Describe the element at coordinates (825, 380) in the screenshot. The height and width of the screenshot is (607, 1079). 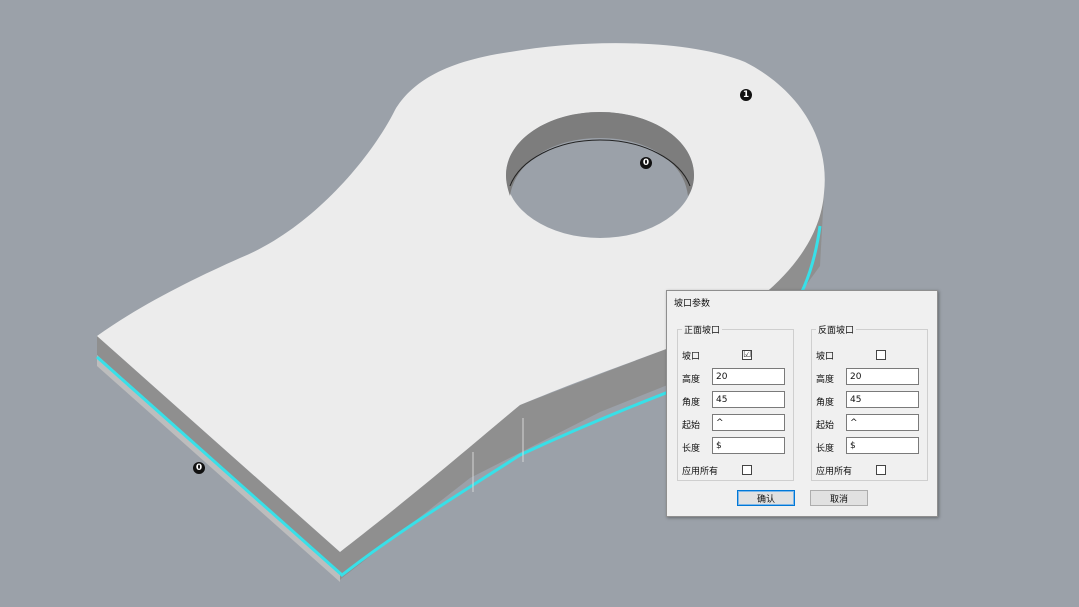
I see `back-height-label: 高度` at that location.